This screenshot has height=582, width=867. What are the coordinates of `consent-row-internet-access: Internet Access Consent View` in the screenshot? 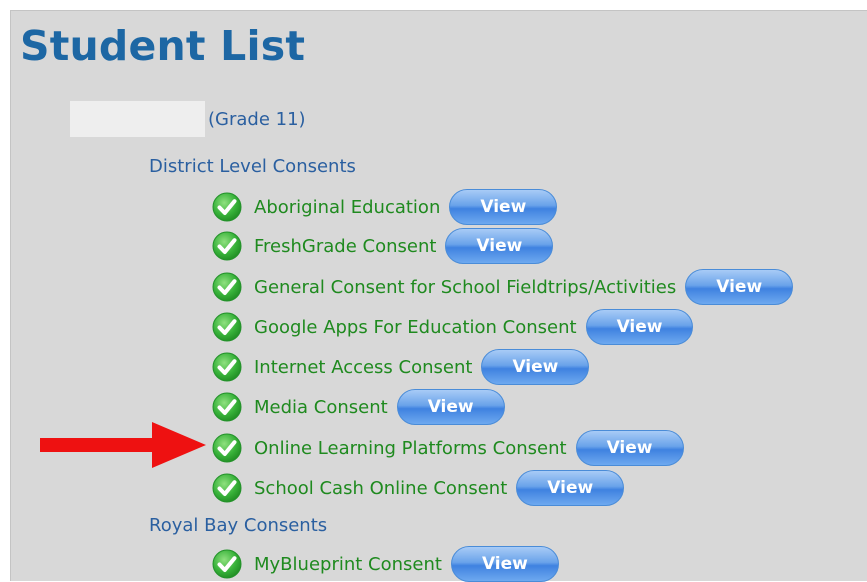 It's located at (401, 367).